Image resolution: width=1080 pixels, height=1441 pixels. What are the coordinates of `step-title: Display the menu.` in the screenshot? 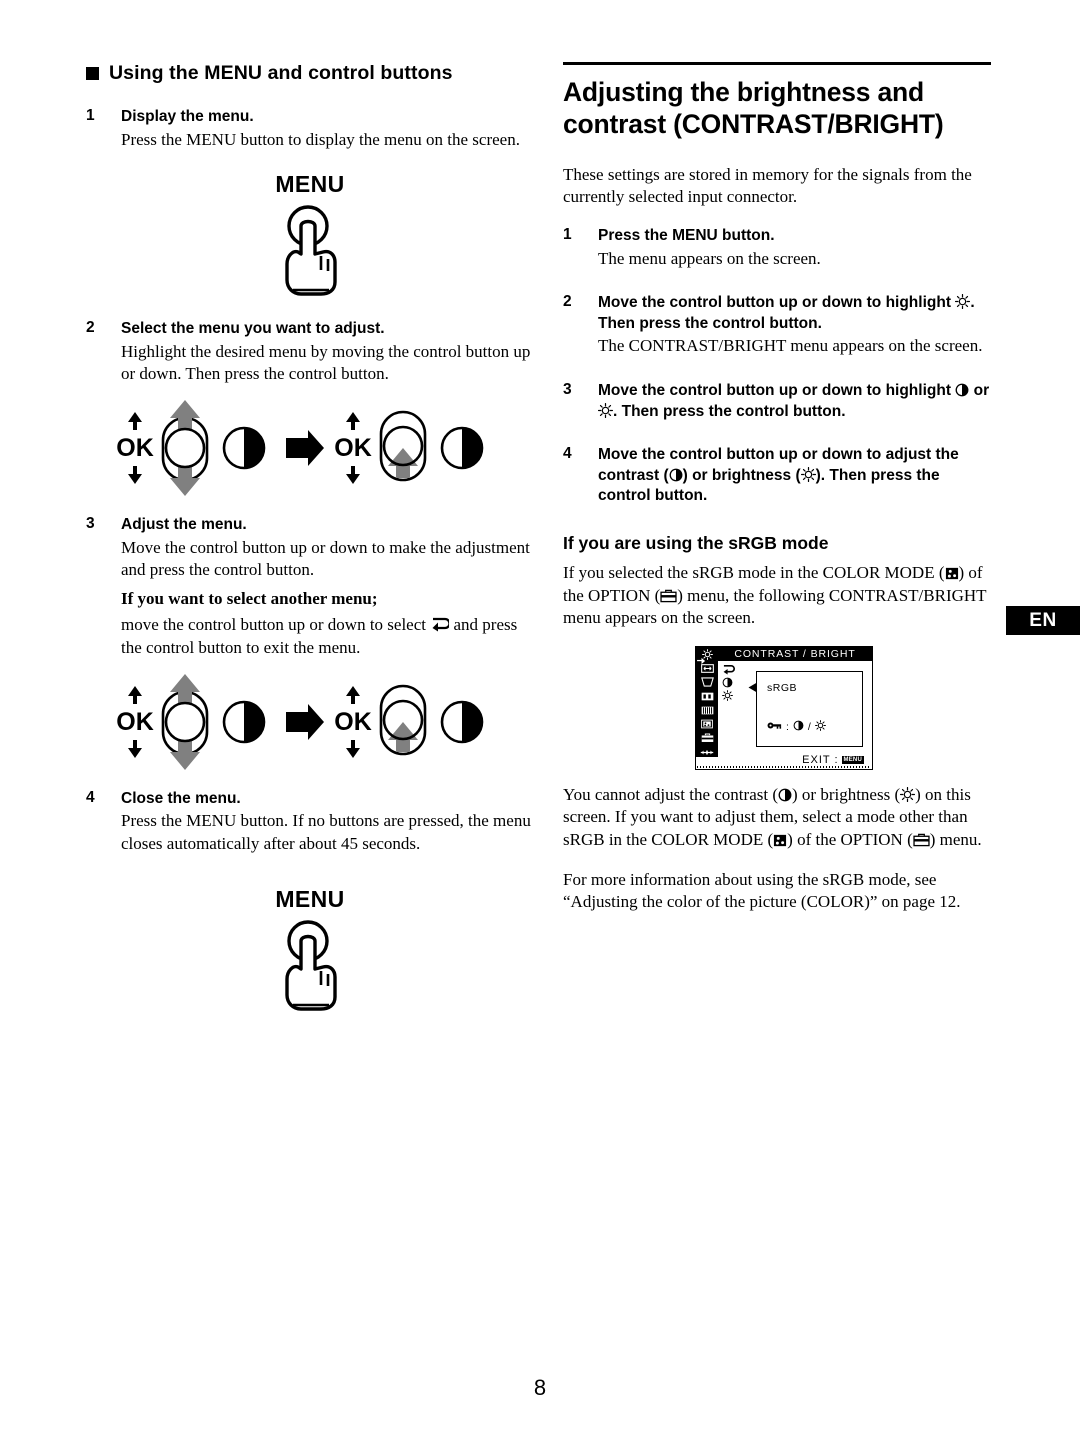 It's located at (187, 116).